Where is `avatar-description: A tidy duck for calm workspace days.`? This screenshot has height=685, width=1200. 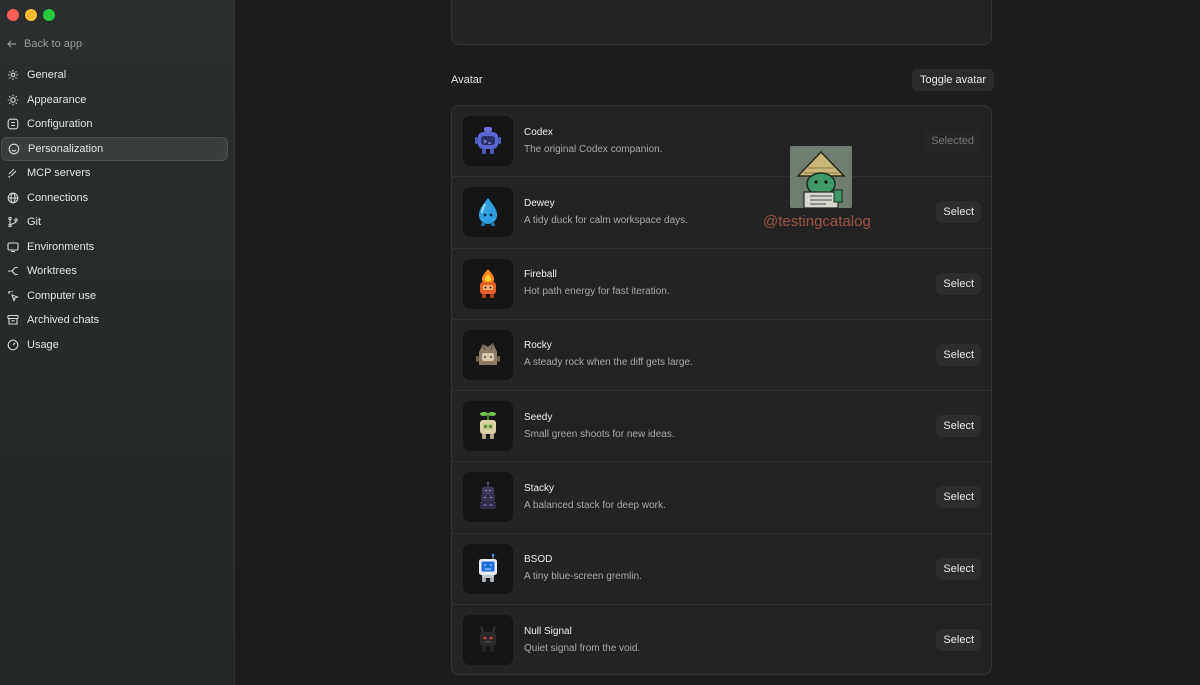 avatar-description: A tidy duck for calm workspace days. is located at coordinates (606, 220).